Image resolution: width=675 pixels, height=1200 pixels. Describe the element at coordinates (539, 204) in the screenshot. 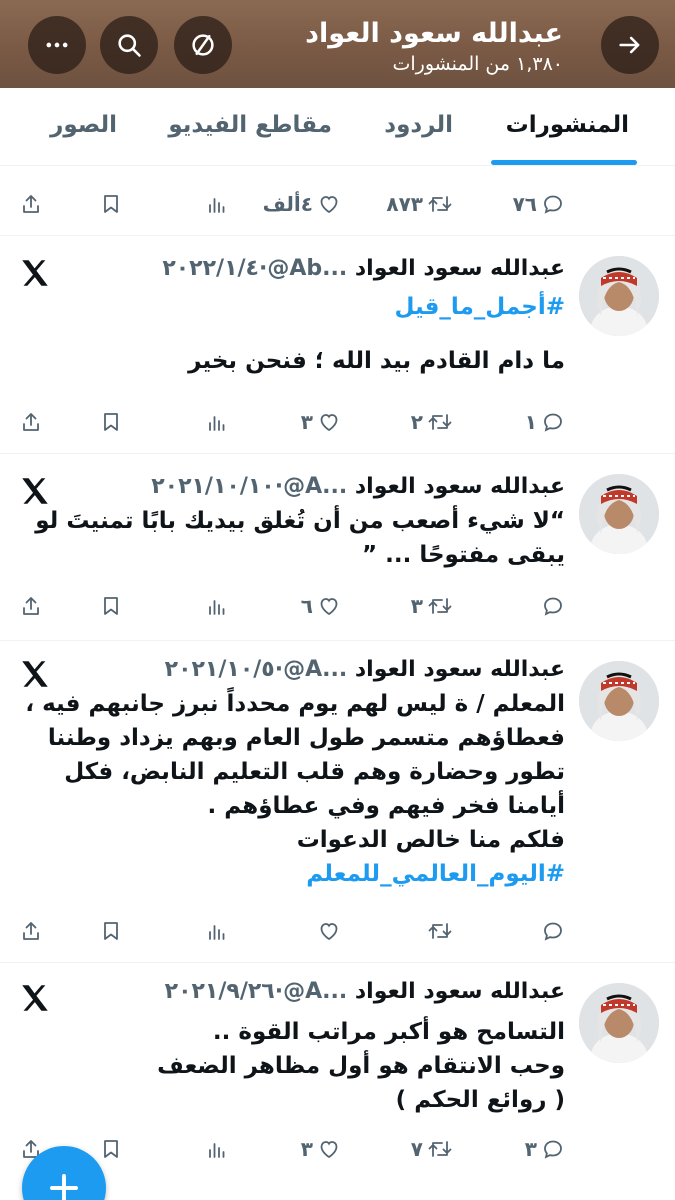

I see `reply-button: ٧٦` at that location.